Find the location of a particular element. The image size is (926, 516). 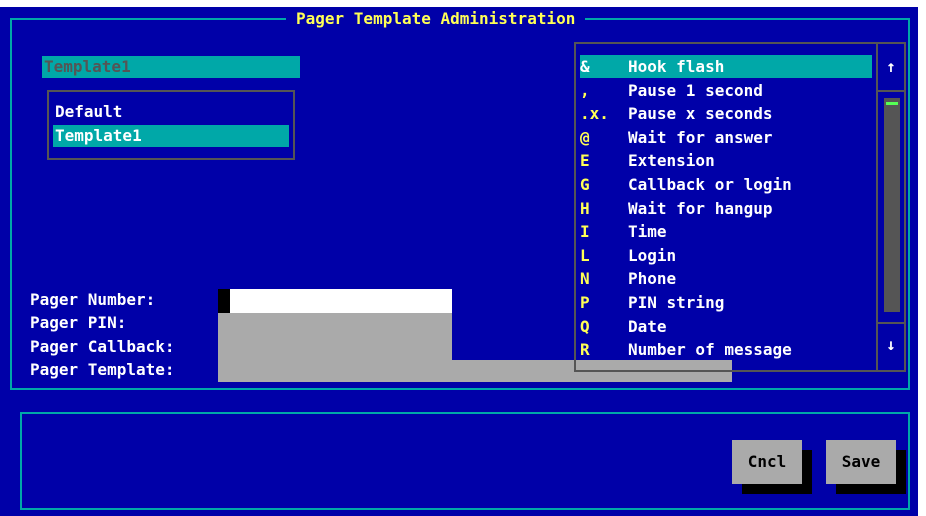

code-list-item: @ Wait for answer is located at coordinates (726, 137).